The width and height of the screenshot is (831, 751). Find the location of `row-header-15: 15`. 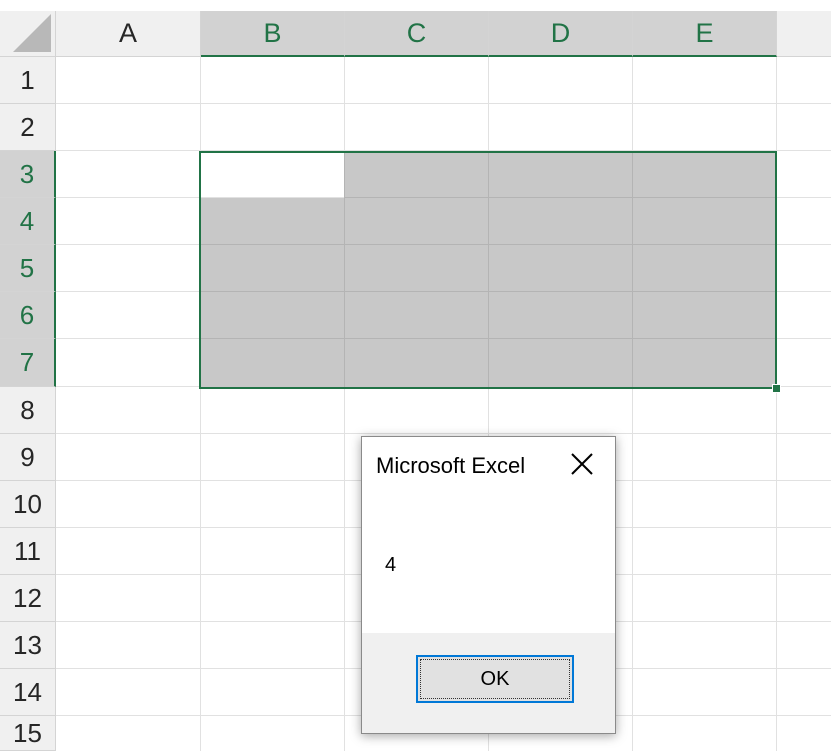

row-header-15: 15 is located at coordinates (28, 733).